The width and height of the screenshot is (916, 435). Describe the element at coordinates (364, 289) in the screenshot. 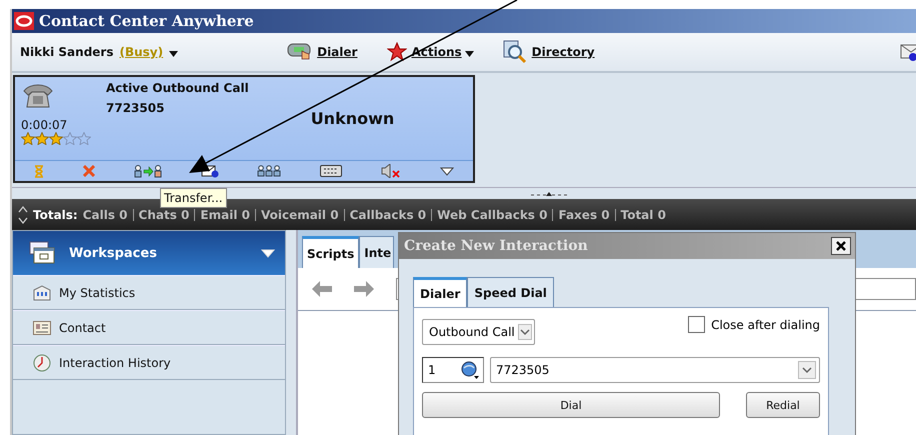

I see `forward-arrow-icon` at that location.